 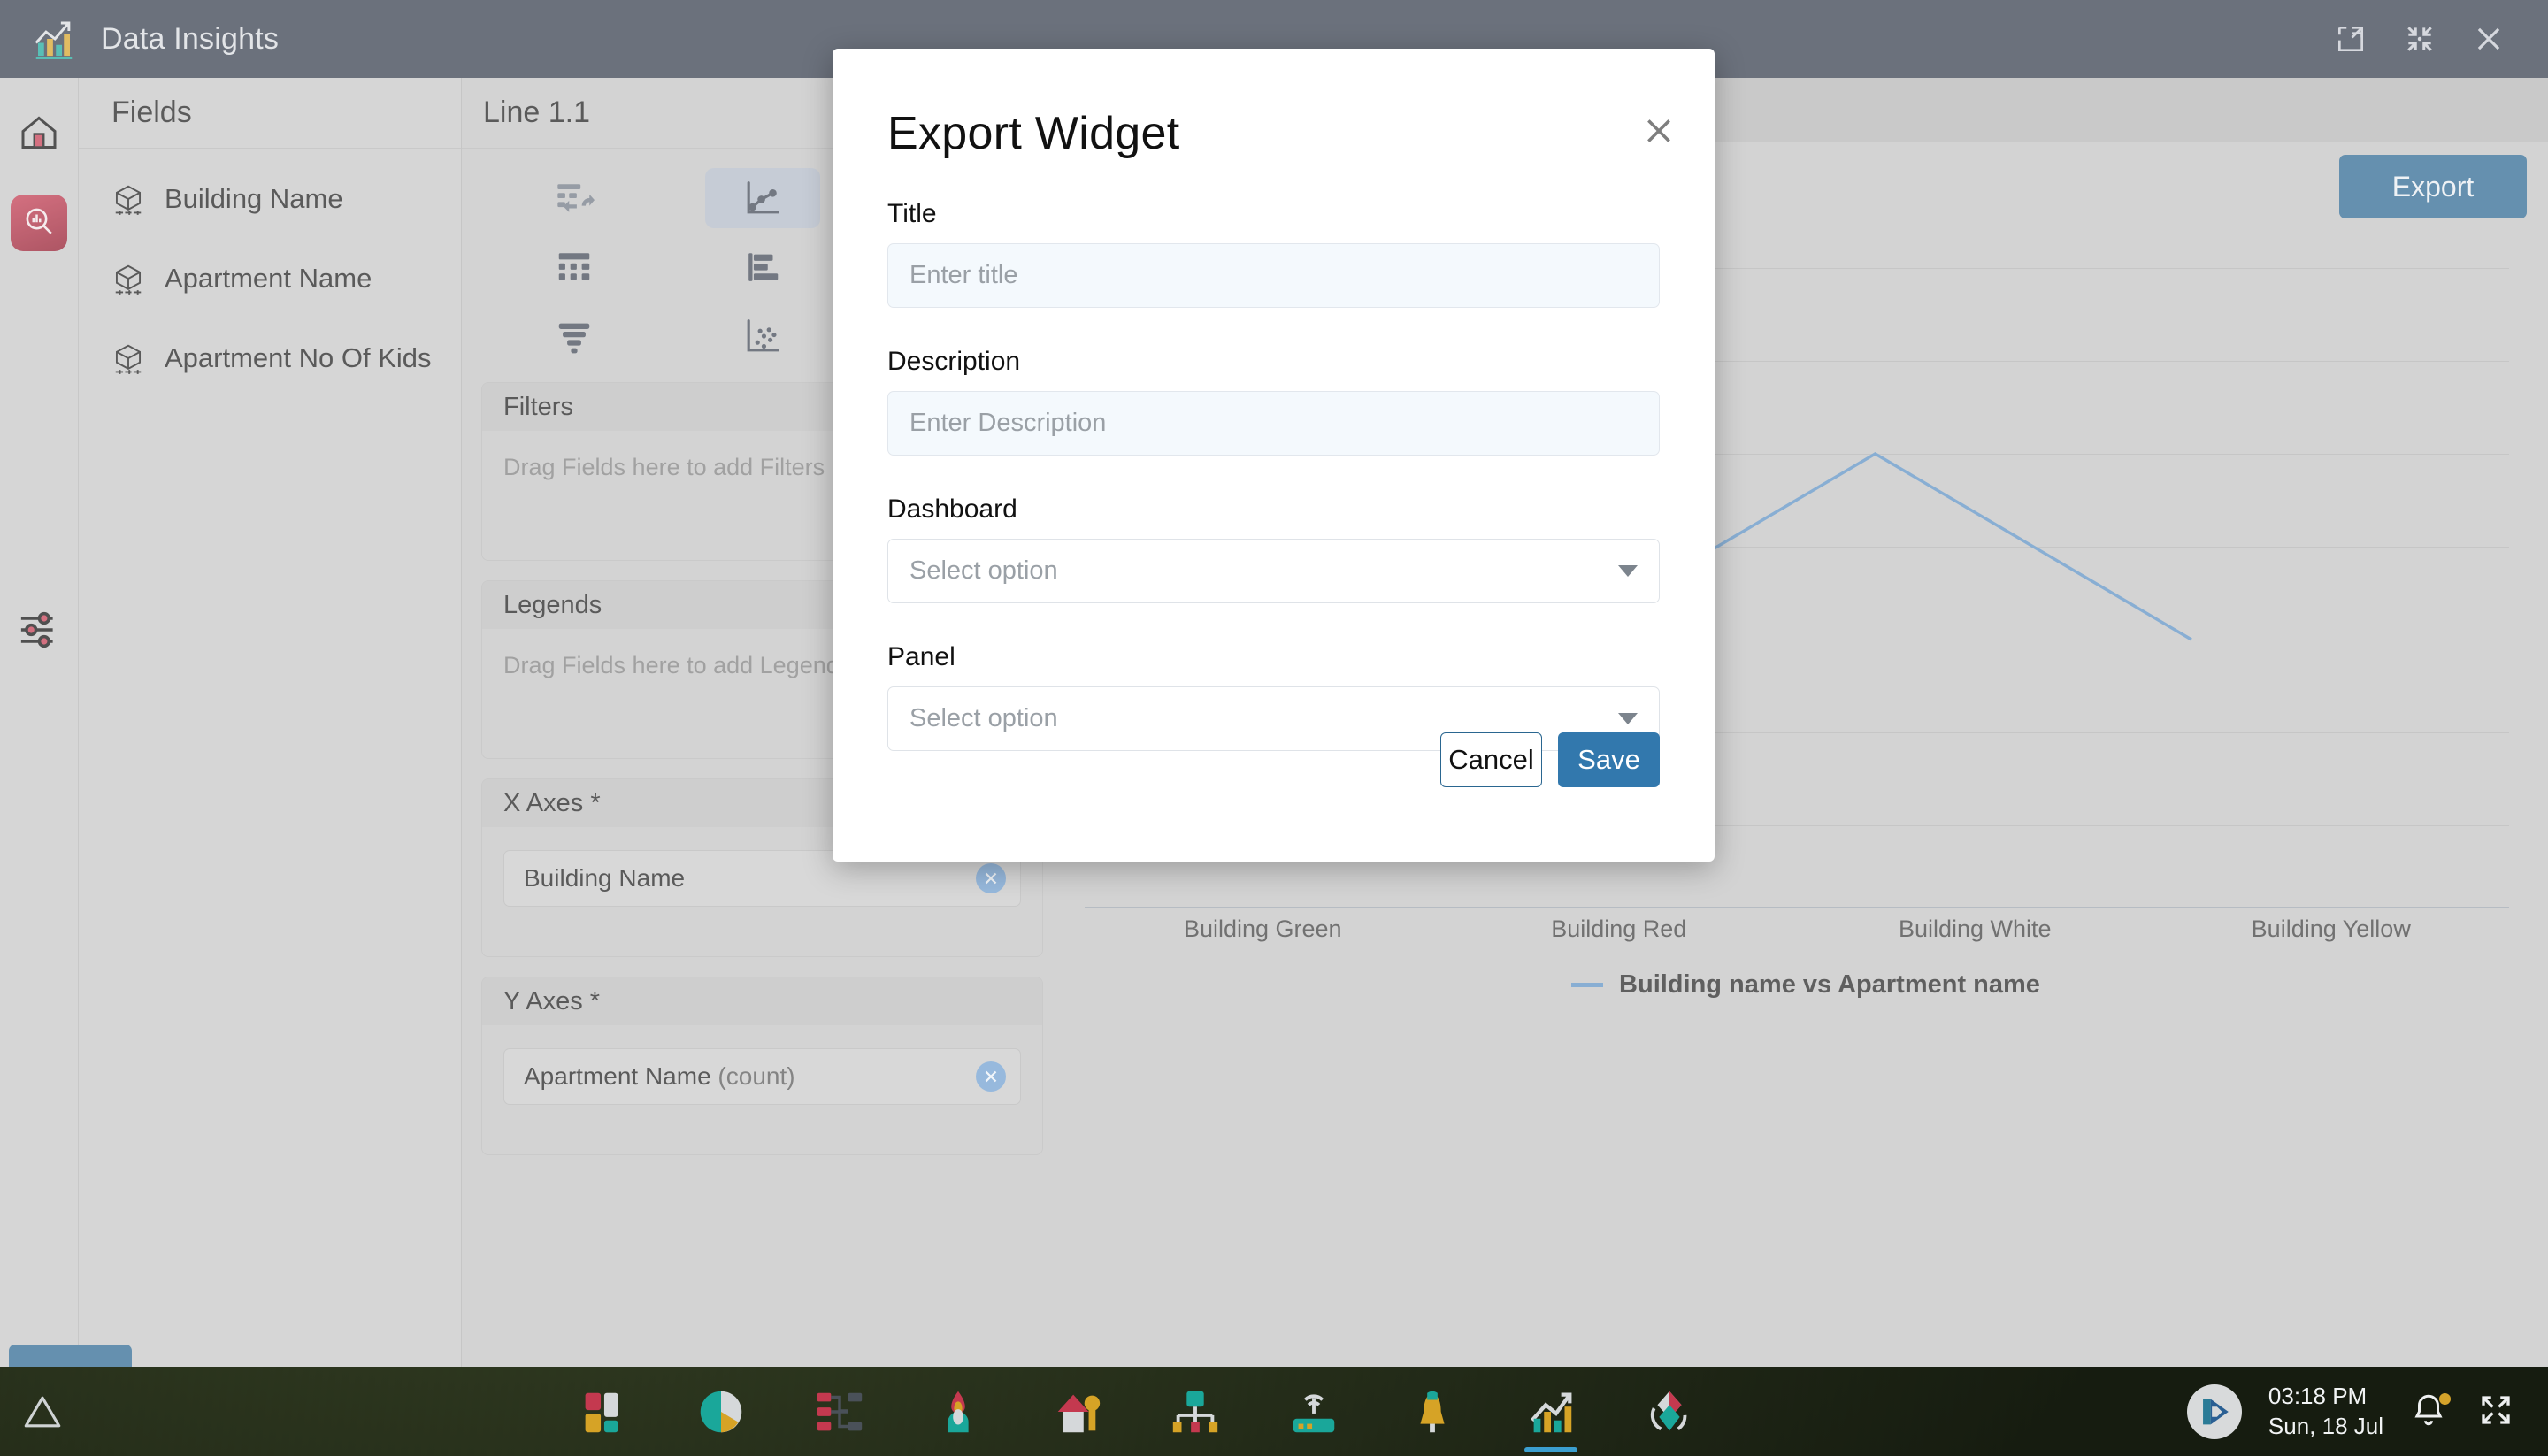 What do you see at coordinates (1659, 131) in the screenshot?
I see `close-dialog-icon` at bounding box center [1659, 131].